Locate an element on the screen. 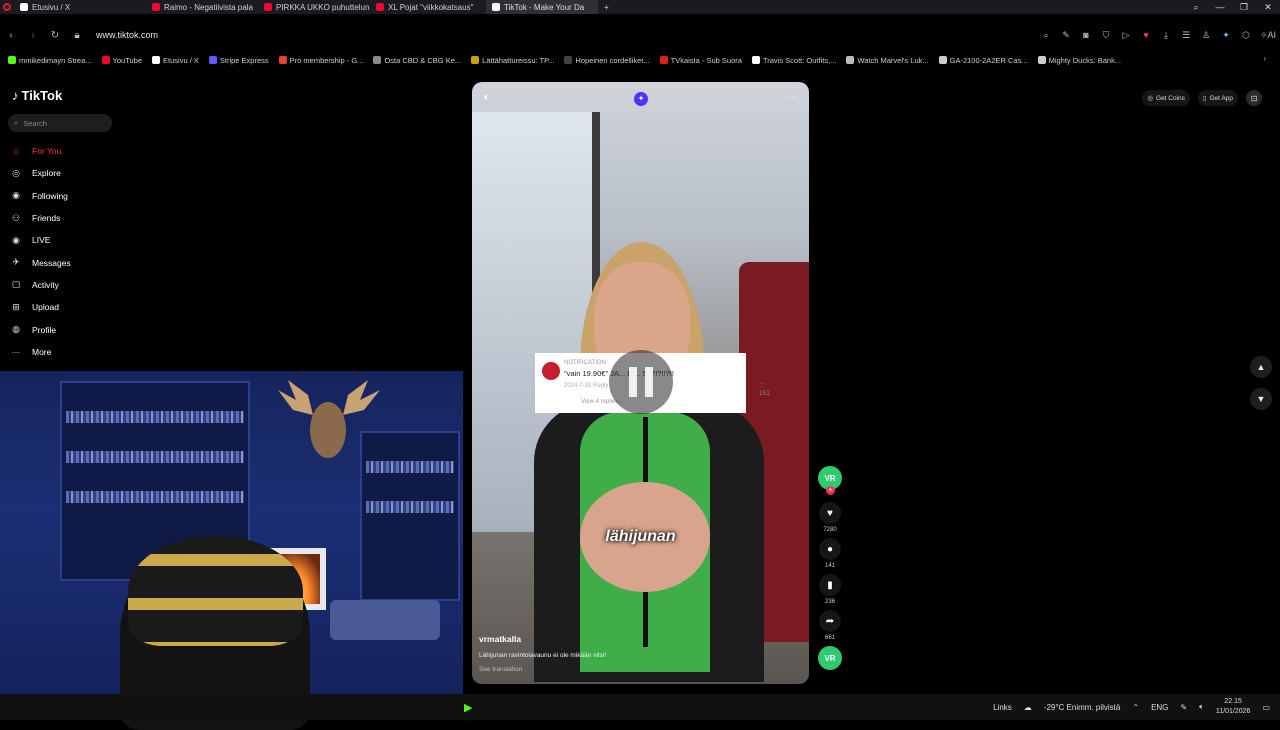 This screenshot has height=730, width=1280. restore-icon: ❐ is located at coordinates (1244, 7).